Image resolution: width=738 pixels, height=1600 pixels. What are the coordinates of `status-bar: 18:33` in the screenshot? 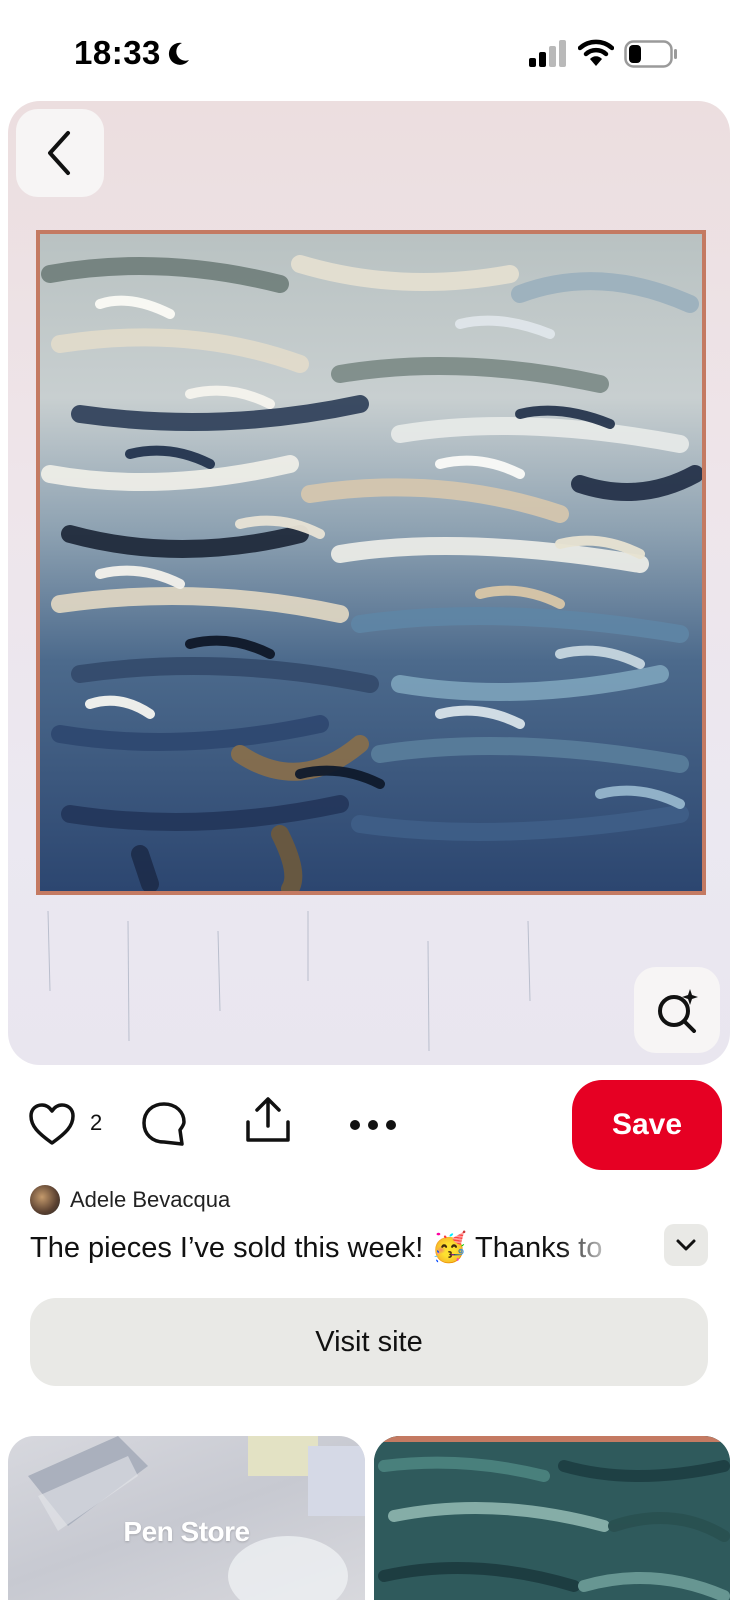 It's located at (369, 50).